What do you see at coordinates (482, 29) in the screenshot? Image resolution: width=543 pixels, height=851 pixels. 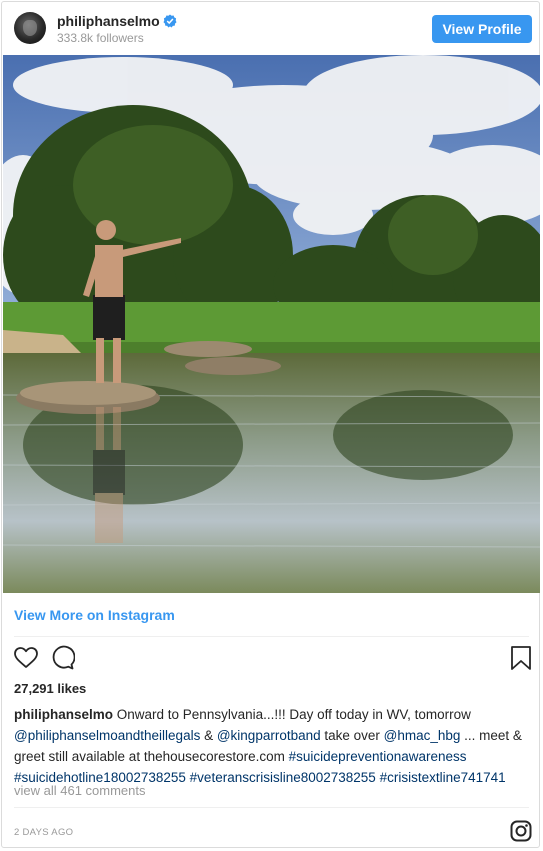 I see `view-profile-button: View Profile` at bounding box center [482, 29].